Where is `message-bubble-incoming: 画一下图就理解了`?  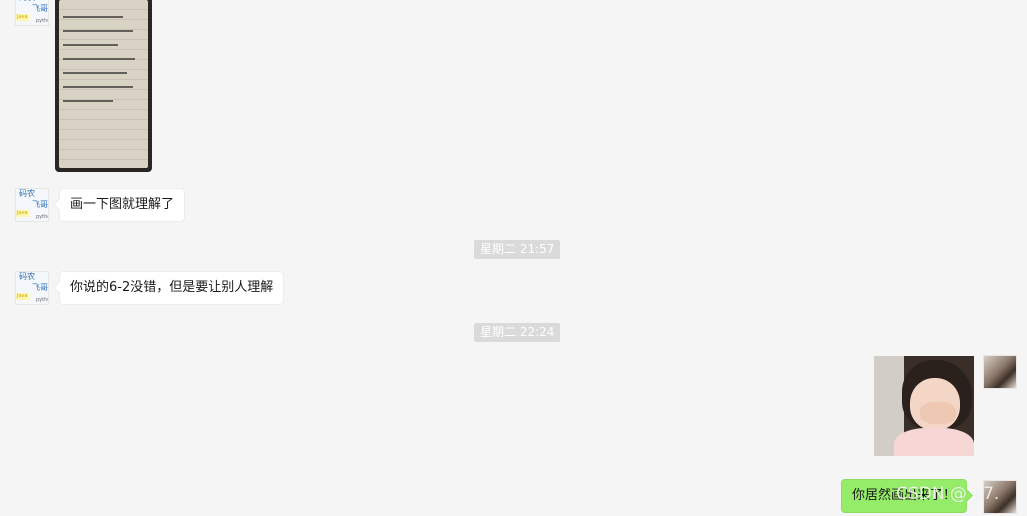
message-bubble-incoming: 画一下图就理解了 is located at coordinates (122, 205).